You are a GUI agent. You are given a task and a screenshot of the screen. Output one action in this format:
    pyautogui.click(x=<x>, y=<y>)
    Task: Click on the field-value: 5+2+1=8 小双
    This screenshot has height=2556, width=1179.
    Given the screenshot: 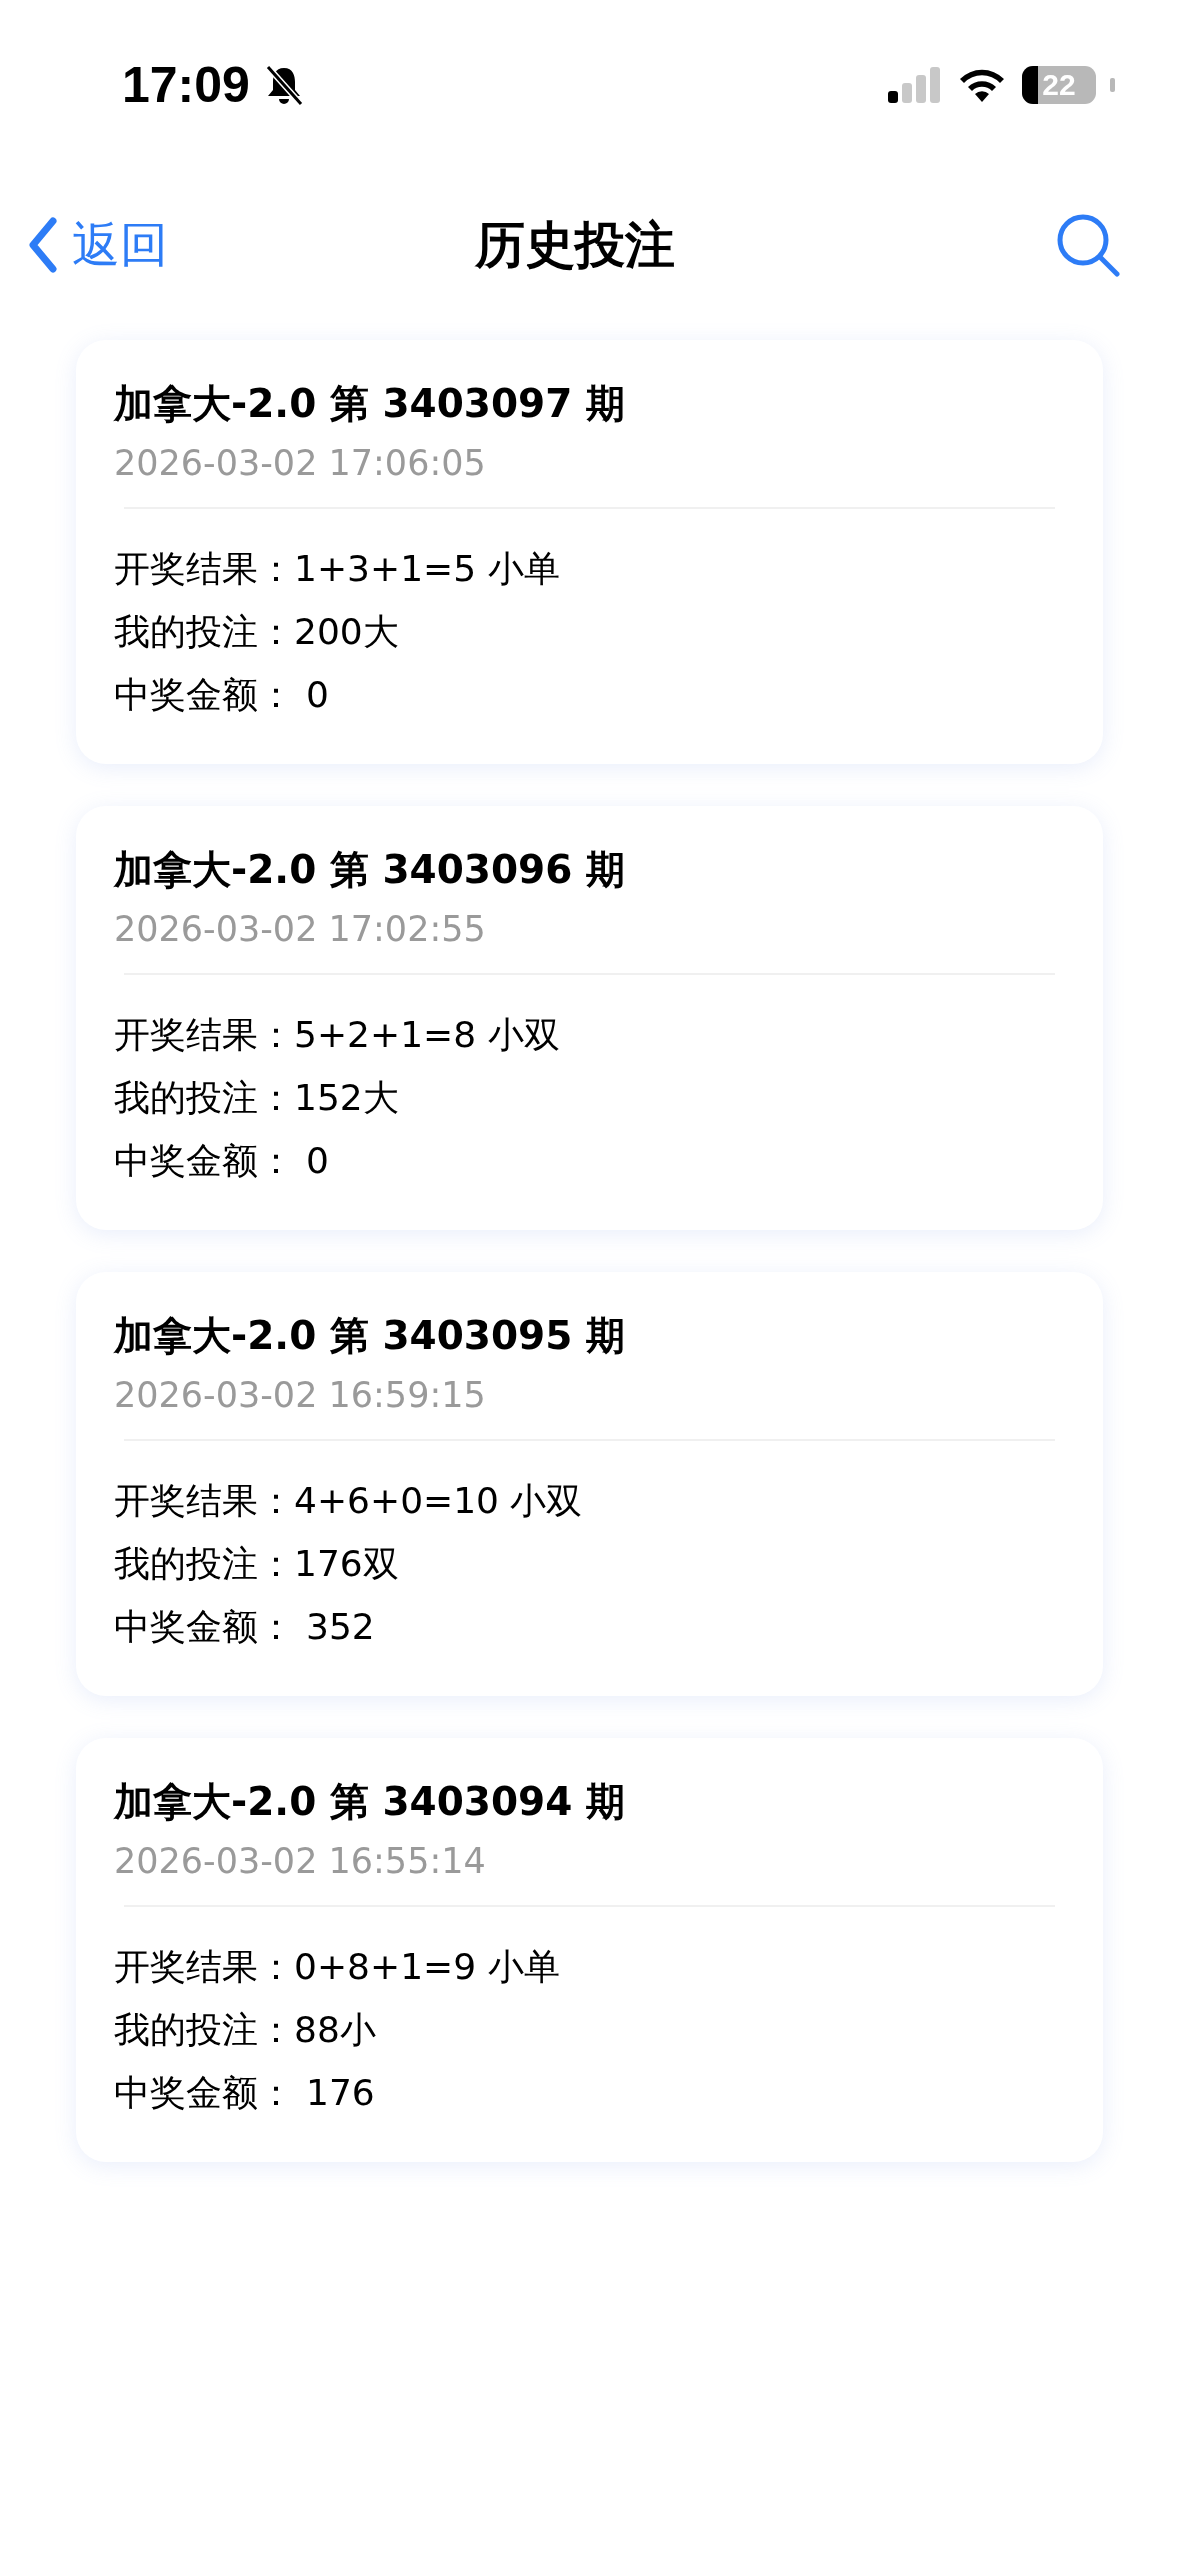 What is the action you would take?
    pyautogui.click(x=427, y=1034)
    